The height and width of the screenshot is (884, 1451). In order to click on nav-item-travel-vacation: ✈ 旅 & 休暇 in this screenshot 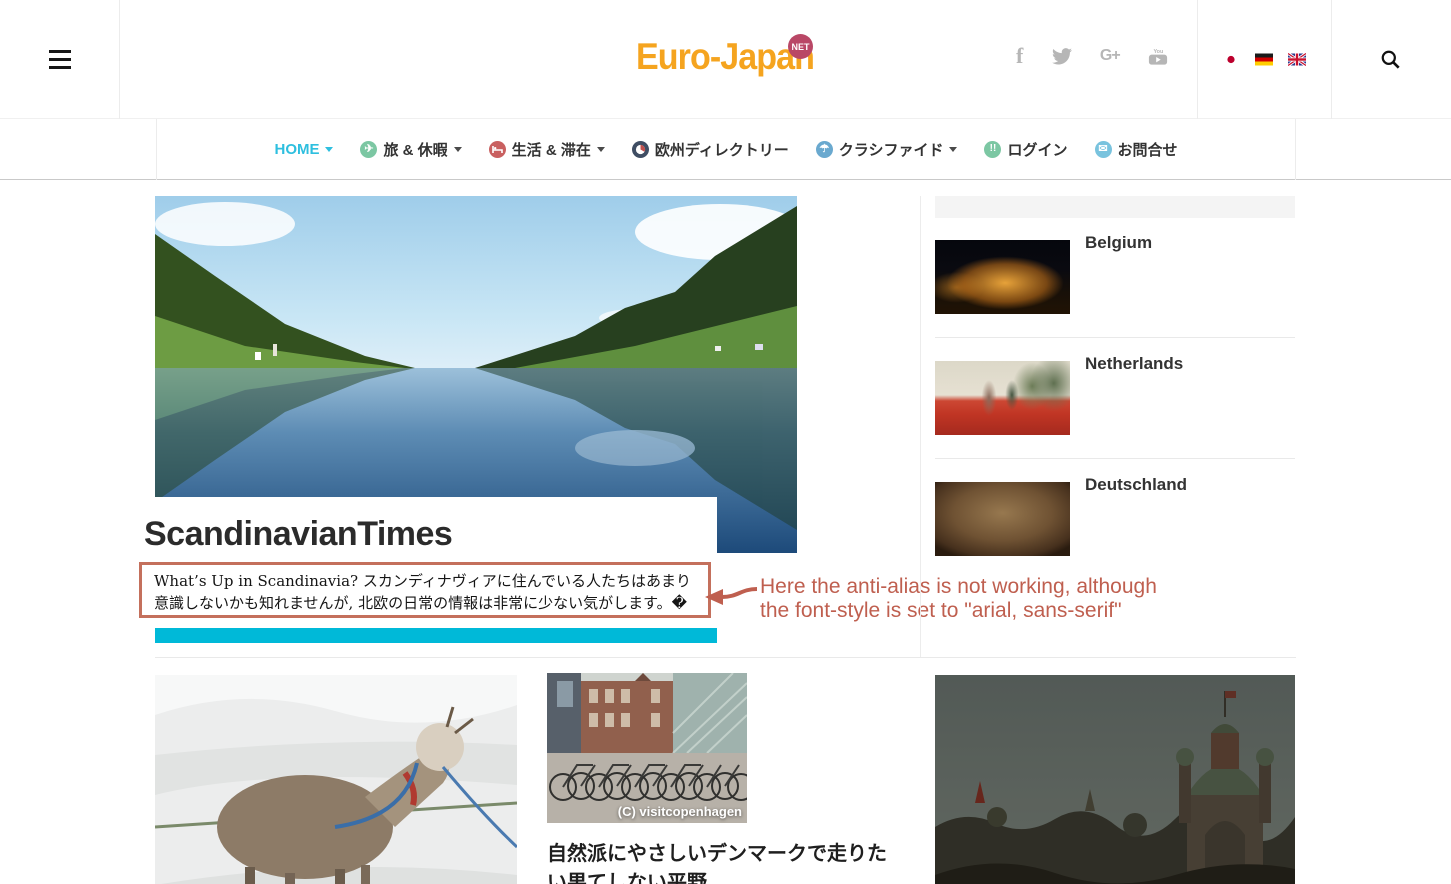, I will do `click(411, 149)`.